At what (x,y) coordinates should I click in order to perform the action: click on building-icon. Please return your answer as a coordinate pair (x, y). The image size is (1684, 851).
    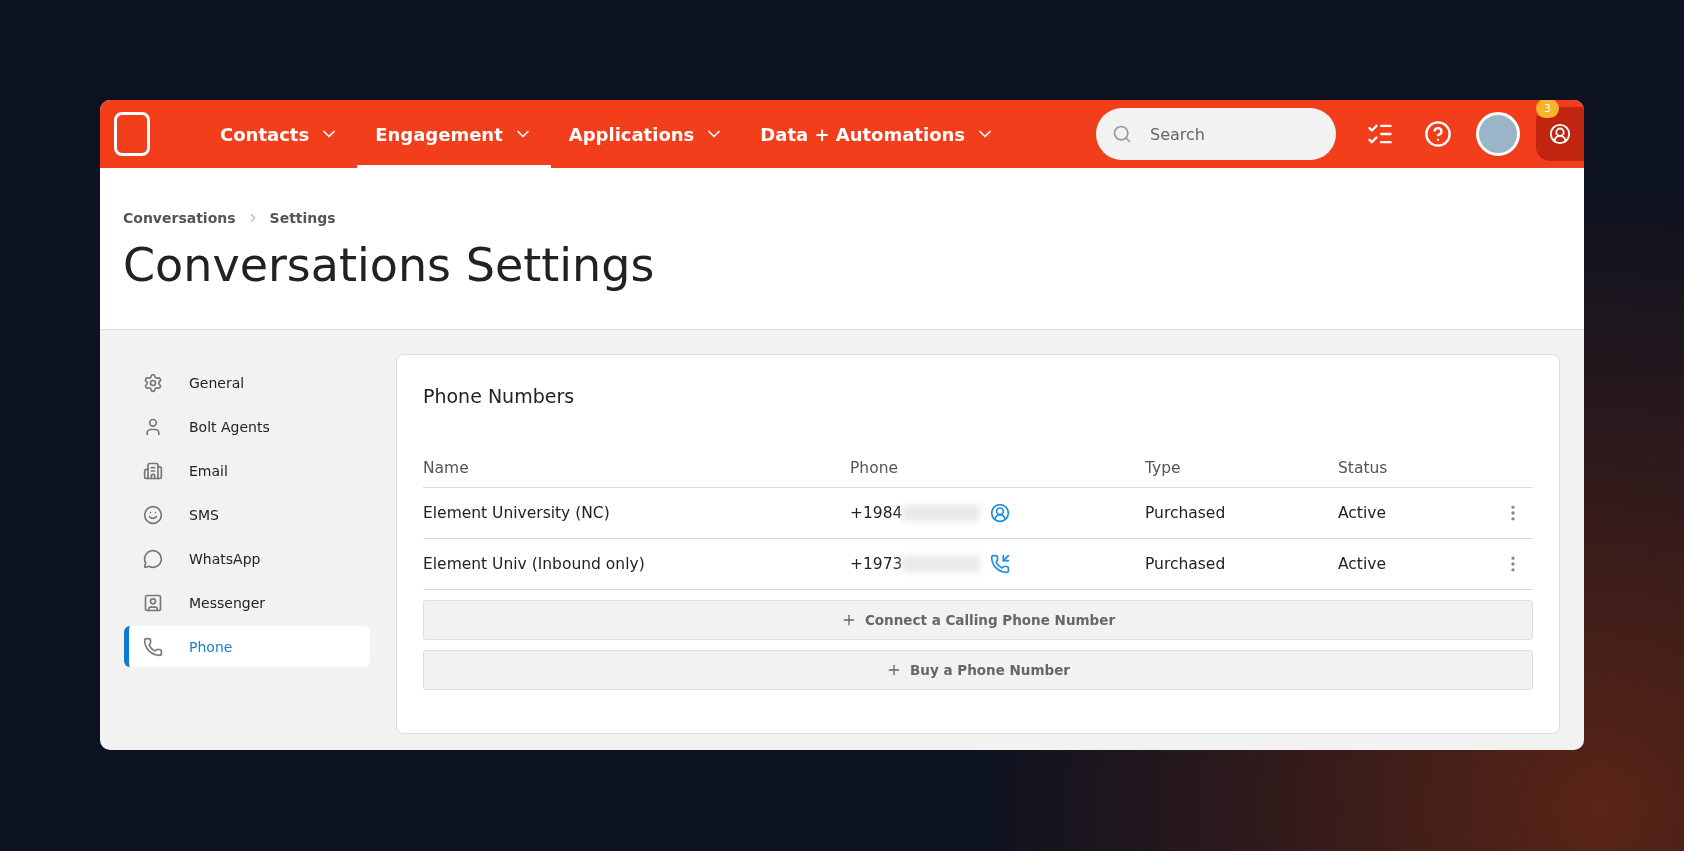
    Looking at the image, I should click on (153, 470).